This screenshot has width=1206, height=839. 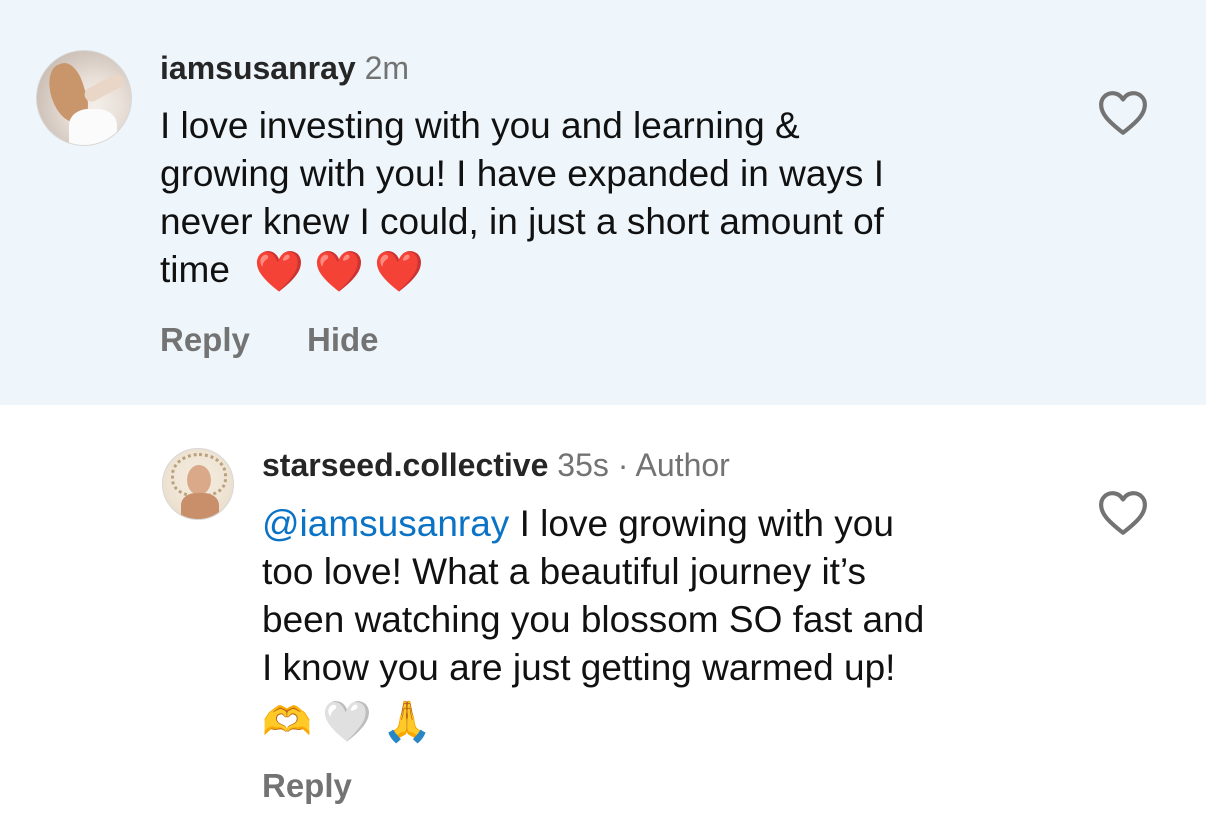 I want to click on white-heart-icon: 🤍, so click(x=347, y=722).